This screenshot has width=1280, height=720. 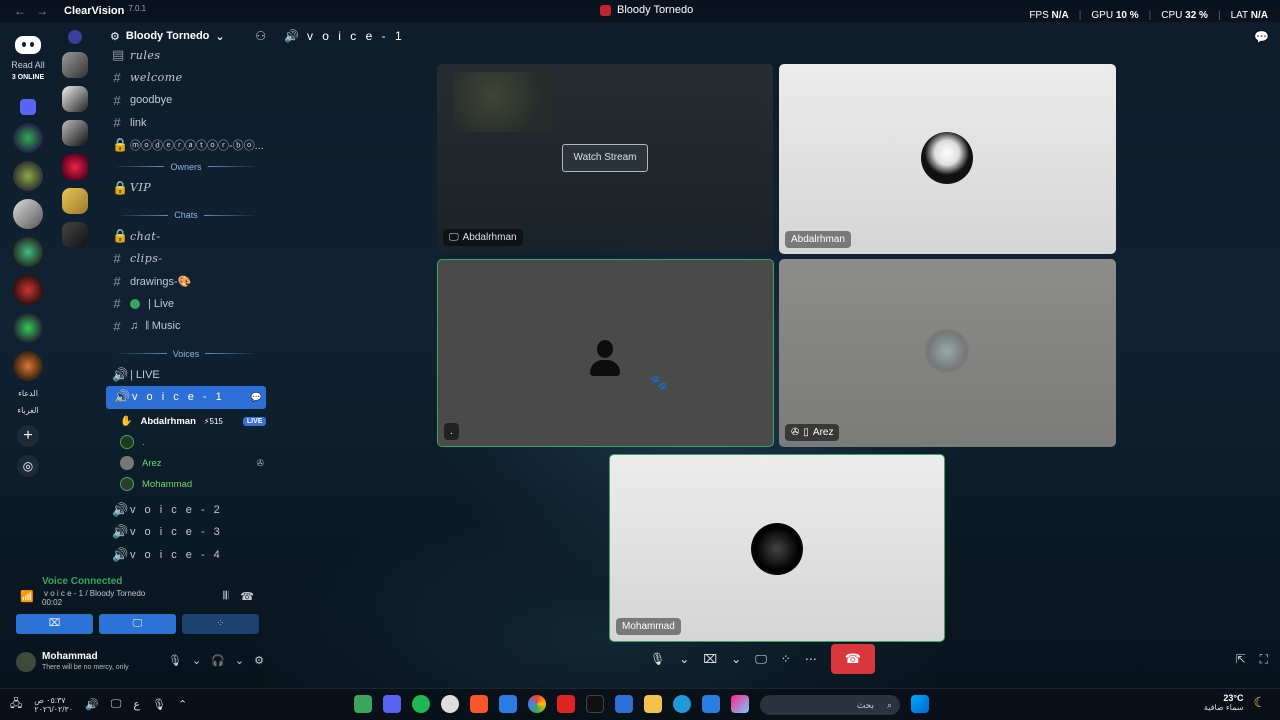 I want to click on display-icon: 🖵, so click(x=116, y=704).